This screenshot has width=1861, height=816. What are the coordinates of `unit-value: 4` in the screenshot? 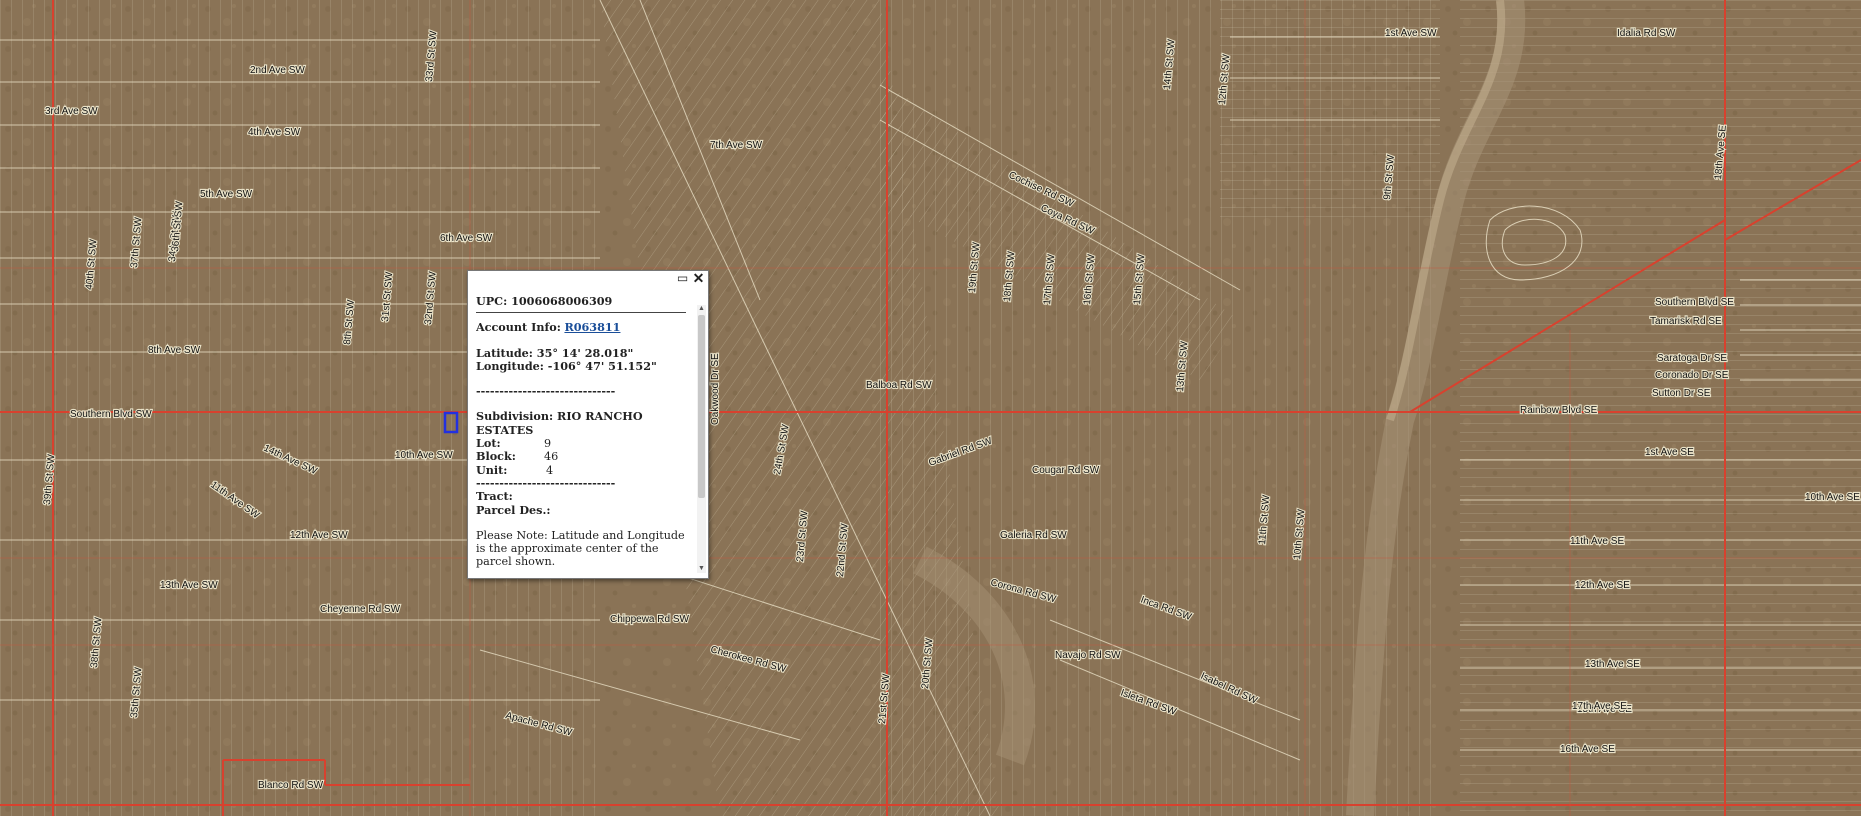 It's located at (550, 470).